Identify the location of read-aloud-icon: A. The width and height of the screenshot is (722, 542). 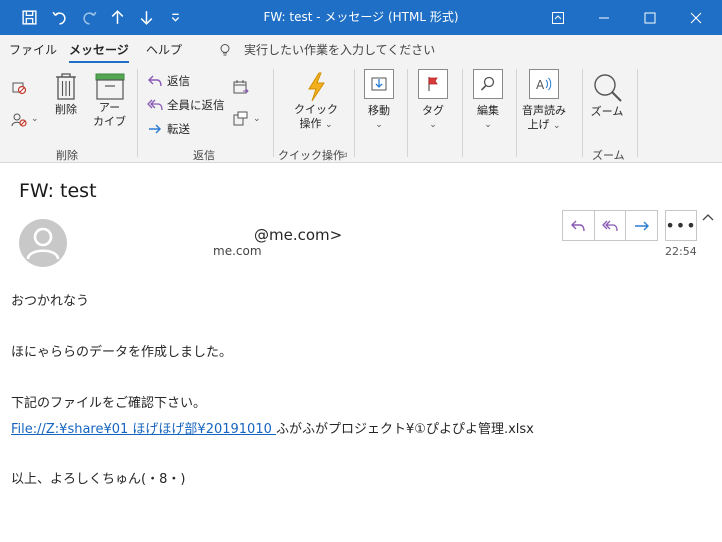
(544, 84).